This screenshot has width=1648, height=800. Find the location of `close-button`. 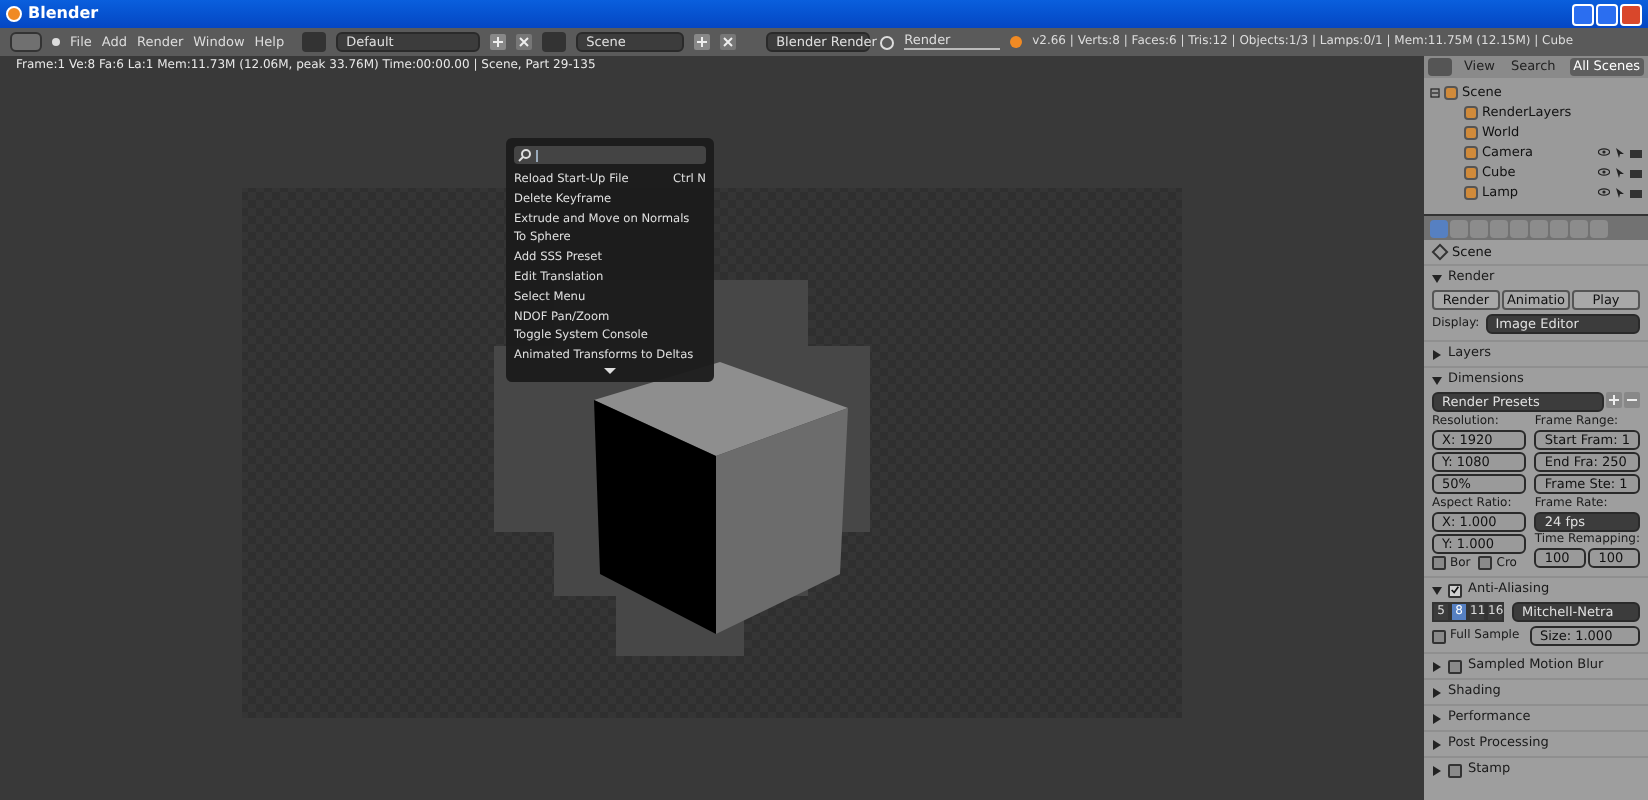

close-button is located at coordinates (1631, 14).